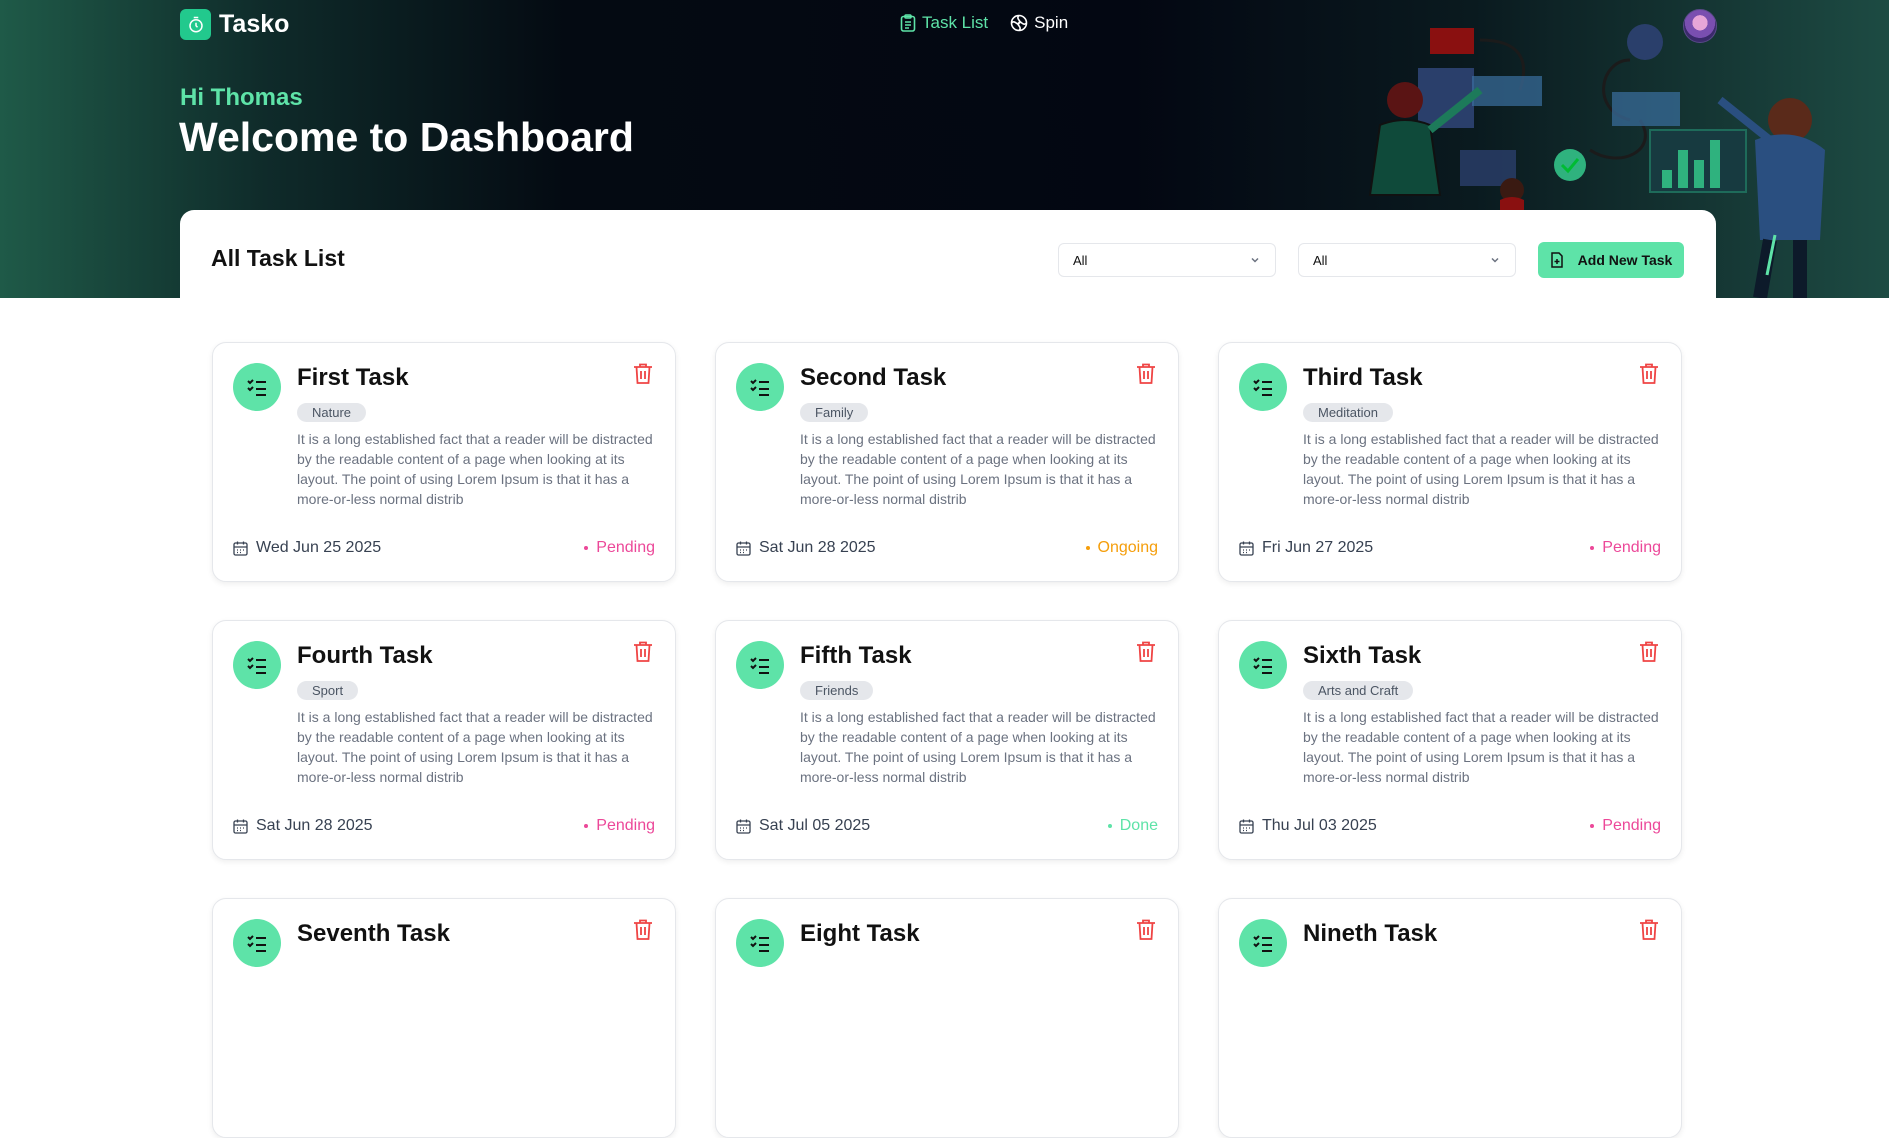  What do you see at coordinates (1348, 412) in the screenshot?
I see `task-category-tag: Meditation` at bounding box center [1348, 412].